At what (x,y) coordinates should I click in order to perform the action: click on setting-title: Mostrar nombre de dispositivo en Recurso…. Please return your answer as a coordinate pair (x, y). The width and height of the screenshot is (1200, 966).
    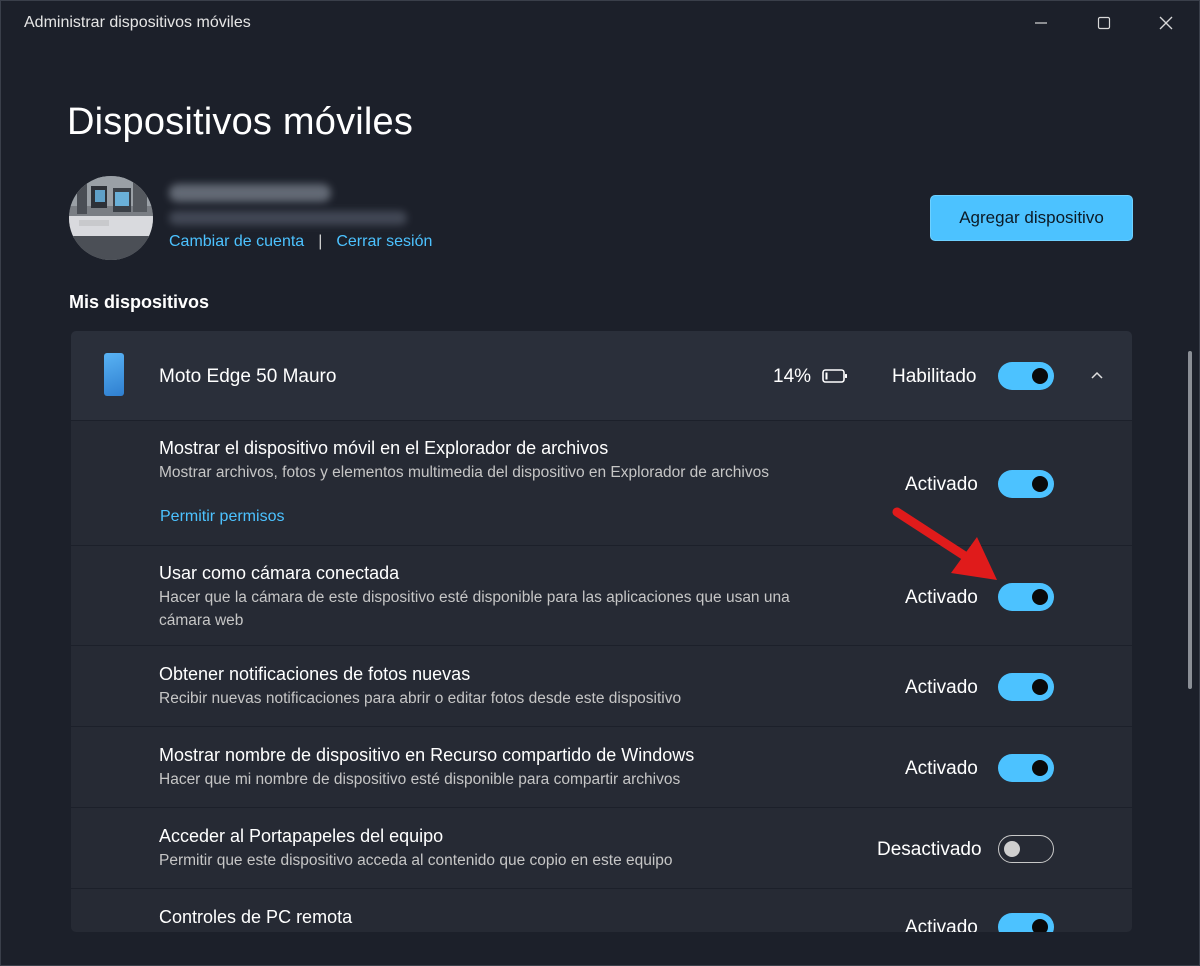
    Looking at the image, I should click on (427, 755).